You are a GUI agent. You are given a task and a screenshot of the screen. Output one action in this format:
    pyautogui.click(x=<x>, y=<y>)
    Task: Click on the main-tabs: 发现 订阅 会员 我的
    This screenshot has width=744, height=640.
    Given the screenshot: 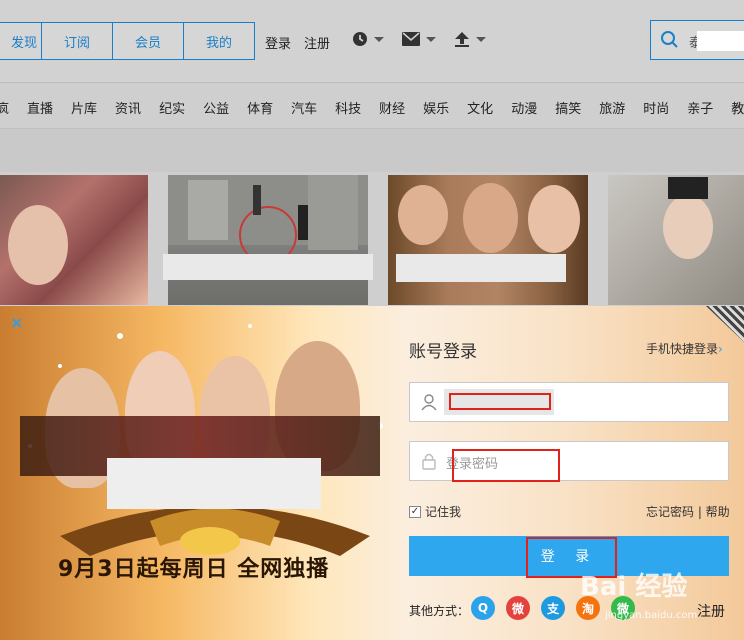 What is the action you would take?
    pyautogui.click(x=127, y=41)
    